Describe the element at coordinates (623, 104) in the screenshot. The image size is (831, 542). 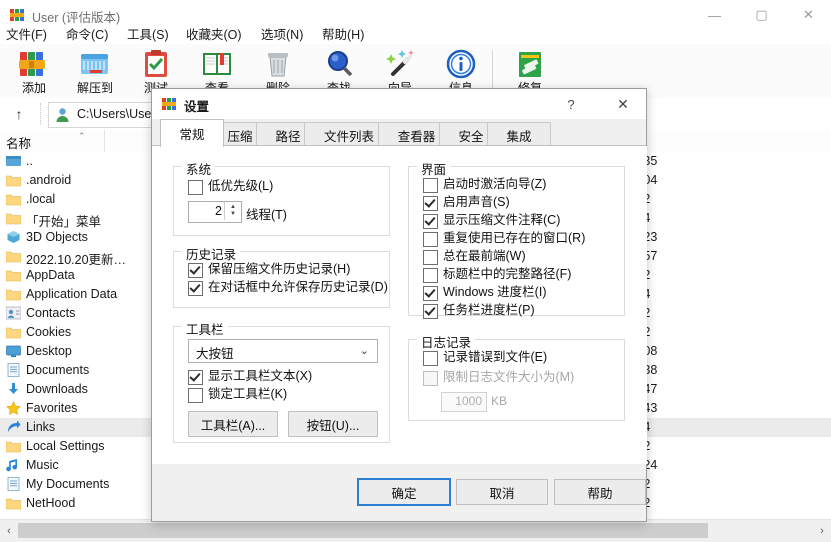
I see `dialog-close-button: ✕` at that location.